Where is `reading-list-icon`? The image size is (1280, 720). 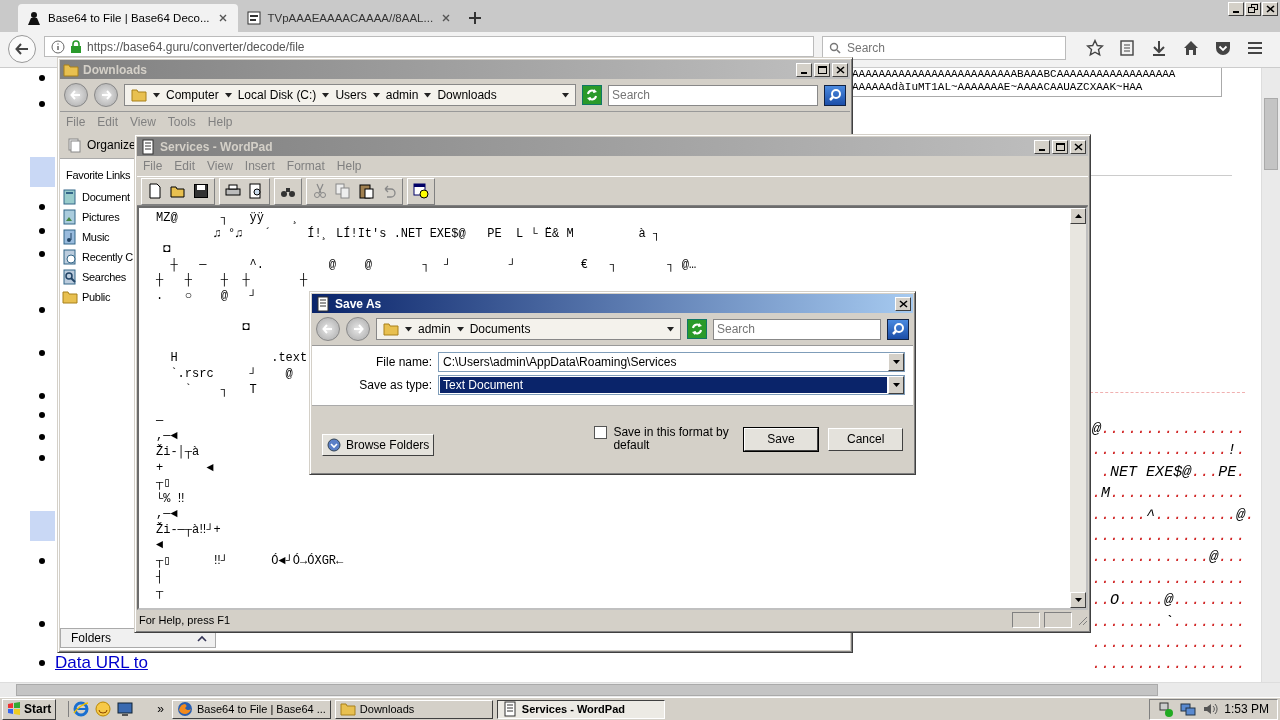
reading-list-icon is located at coordinates (1127, 48).